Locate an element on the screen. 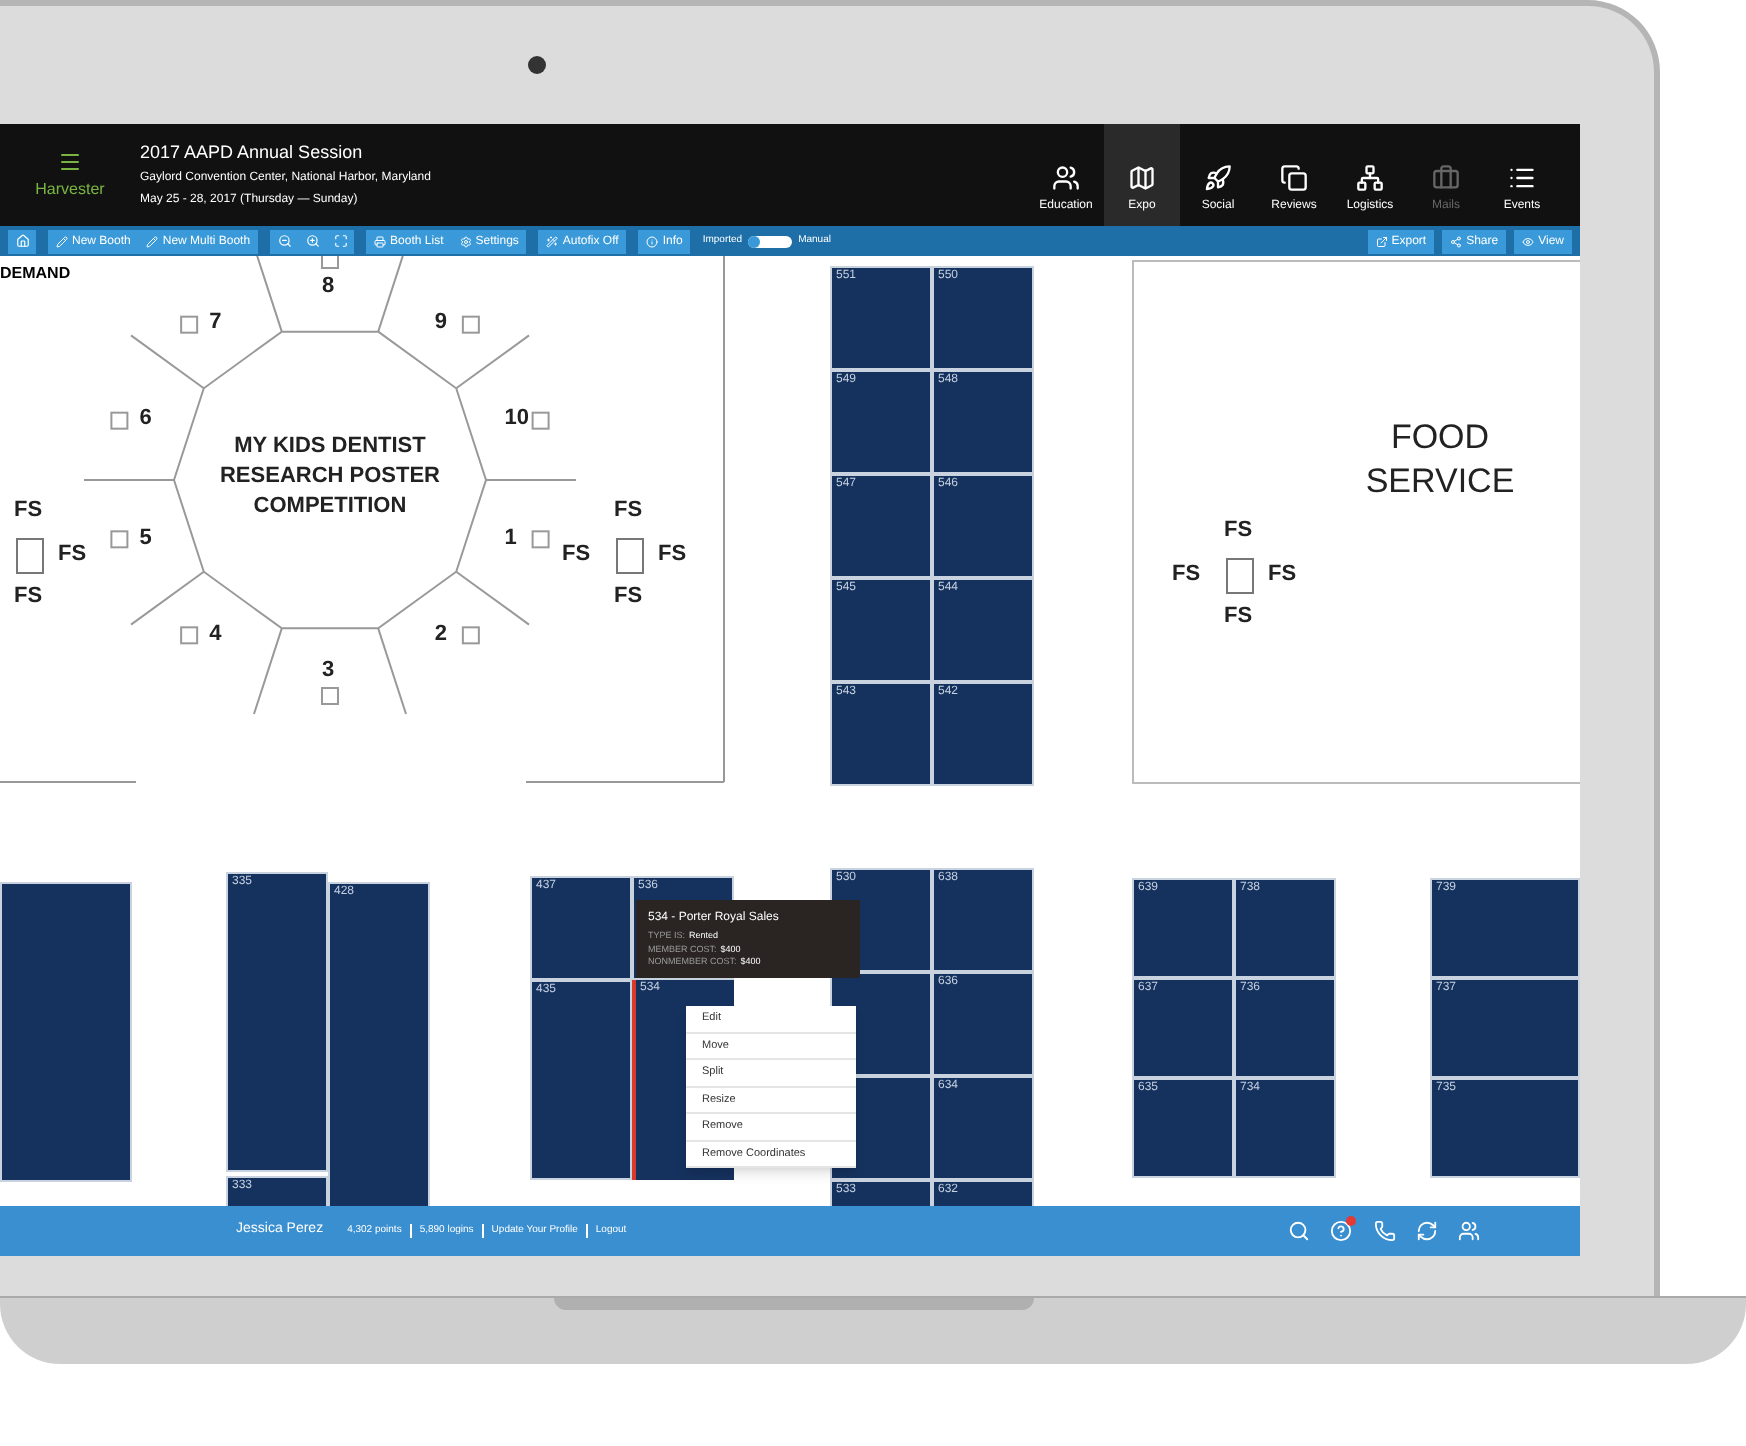  info-icon is located at coordinates (652, 241).